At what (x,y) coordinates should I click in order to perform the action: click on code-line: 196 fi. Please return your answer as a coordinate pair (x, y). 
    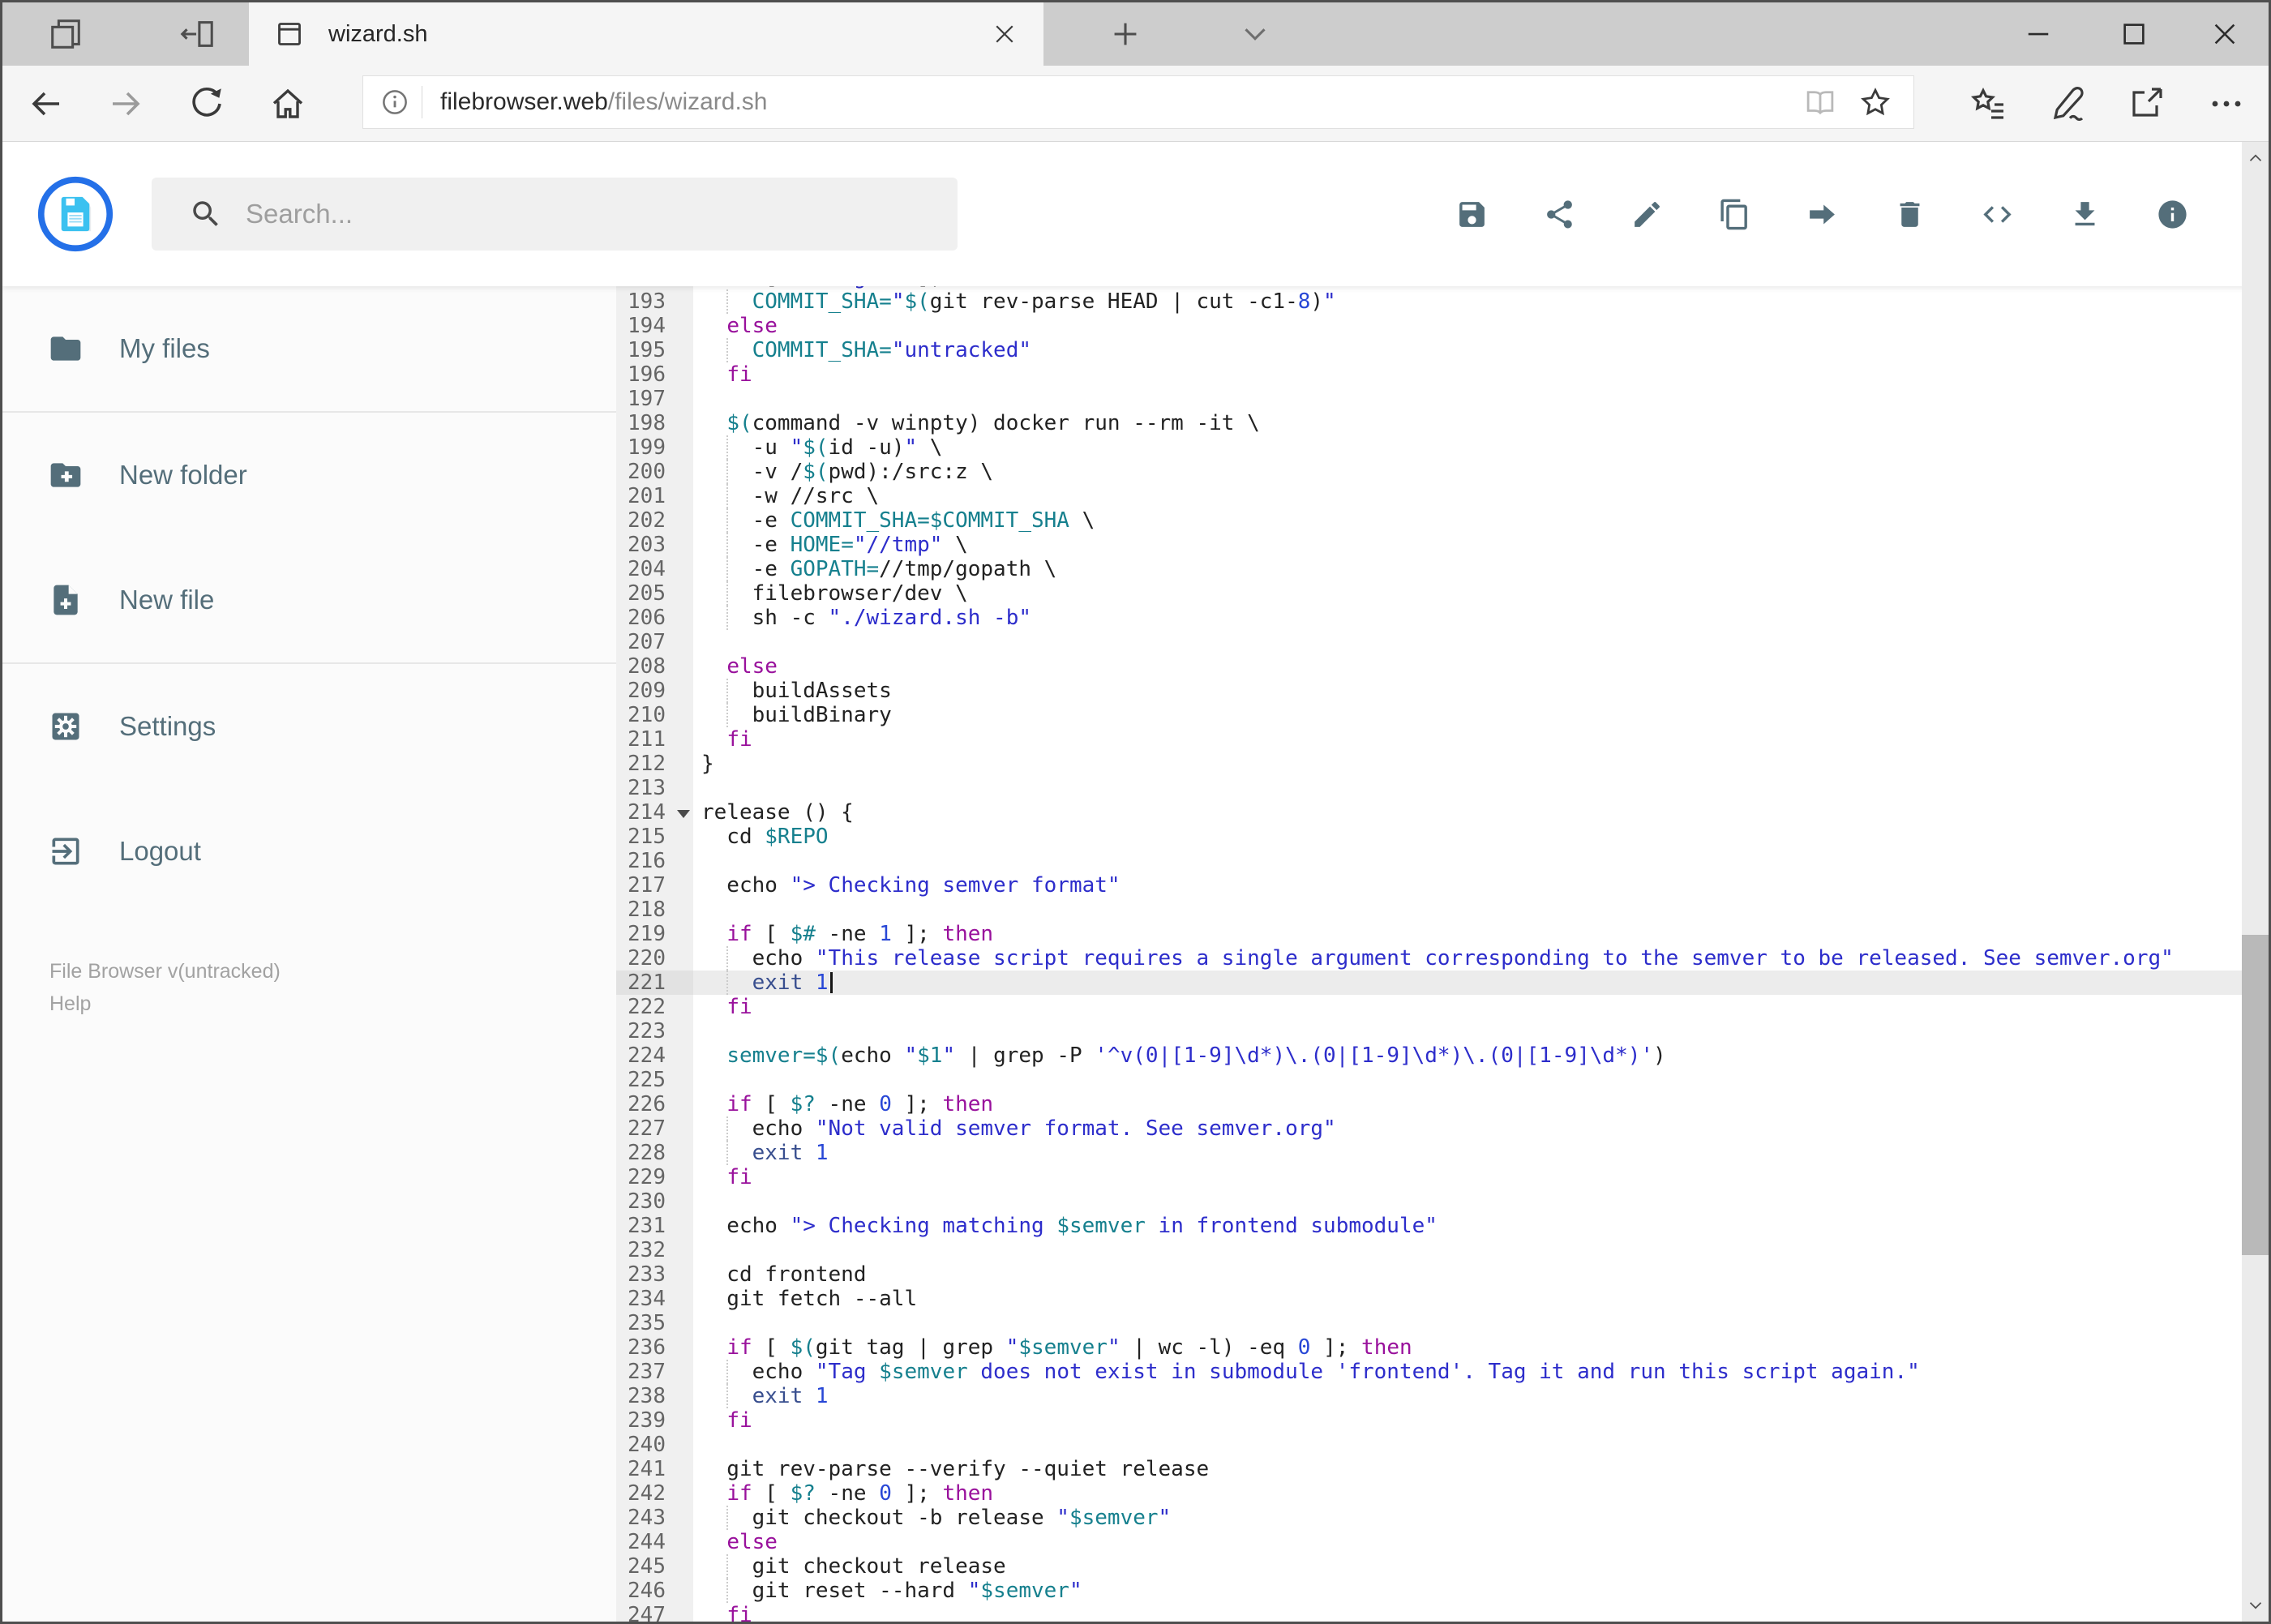
    Looking at the image, I should click on (1429, 375).